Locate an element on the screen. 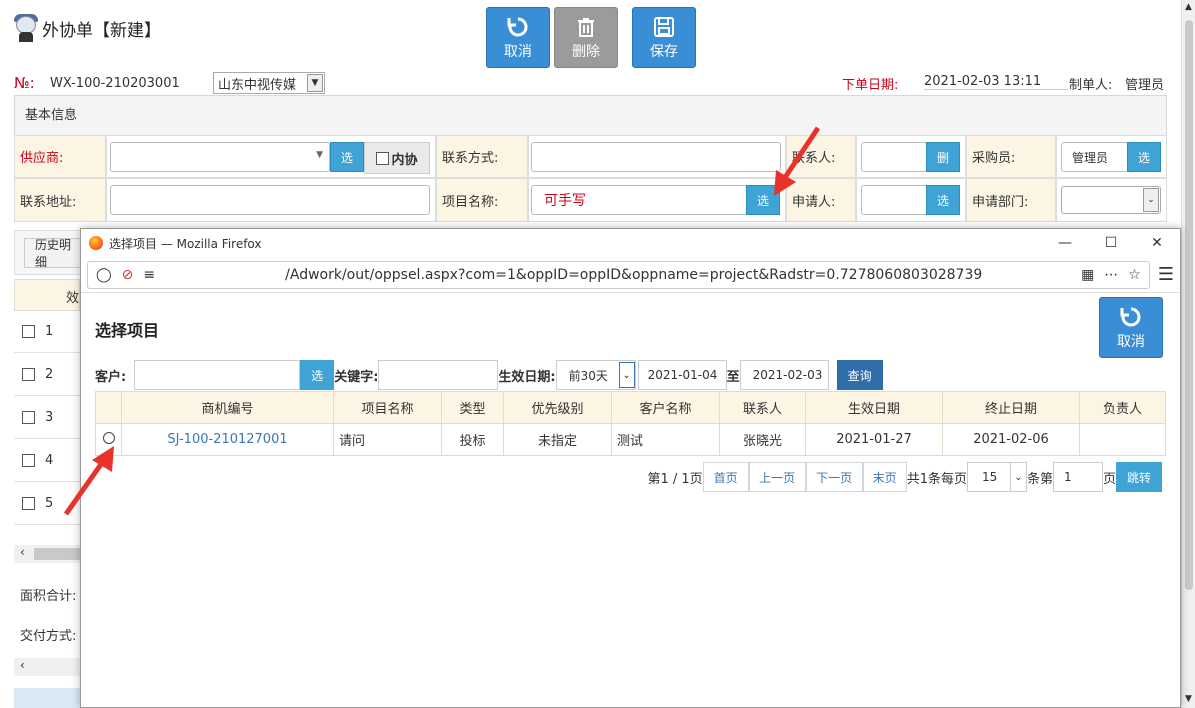  table-row: 1 is located at coordinates (47, 332).